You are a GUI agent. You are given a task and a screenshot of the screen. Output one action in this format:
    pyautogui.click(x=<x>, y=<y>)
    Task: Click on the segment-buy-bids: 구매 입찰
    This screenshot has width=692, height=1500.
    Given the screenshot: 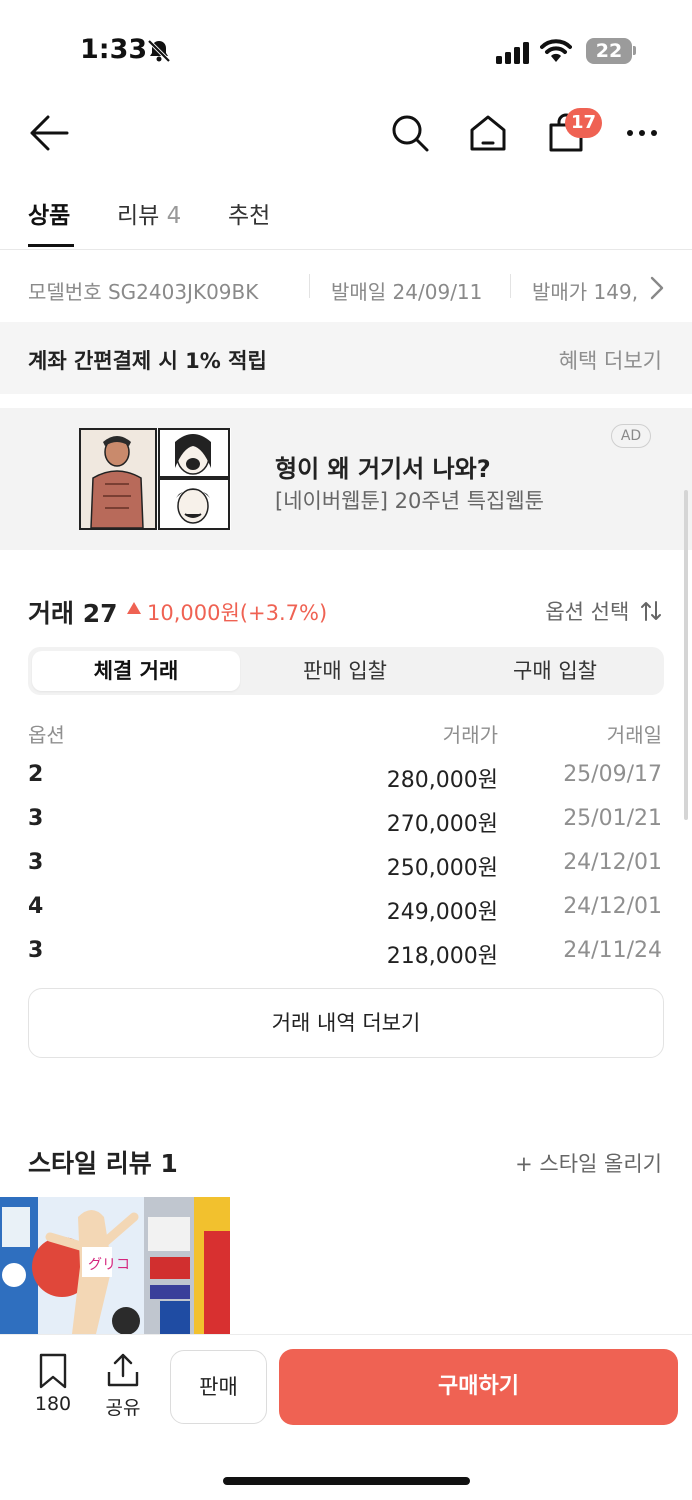 What is the action you would take?
    pyautogui.click(x=555, y=671)
    